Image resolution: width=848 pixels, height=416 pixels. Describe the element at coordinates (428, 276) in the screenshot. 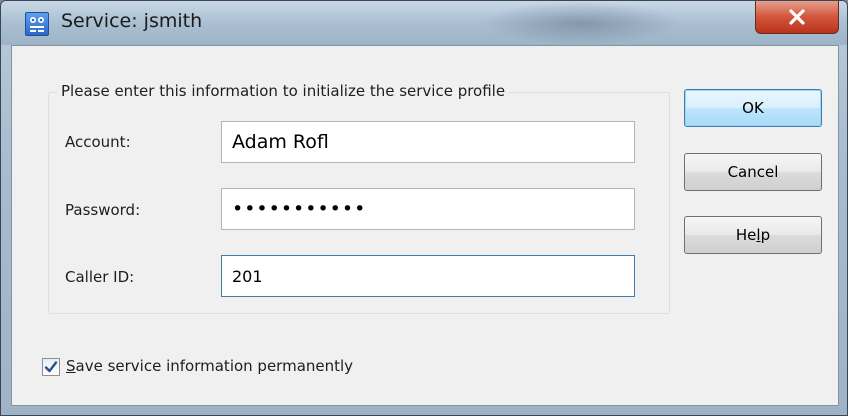

I see `caller-id-field` at that location.